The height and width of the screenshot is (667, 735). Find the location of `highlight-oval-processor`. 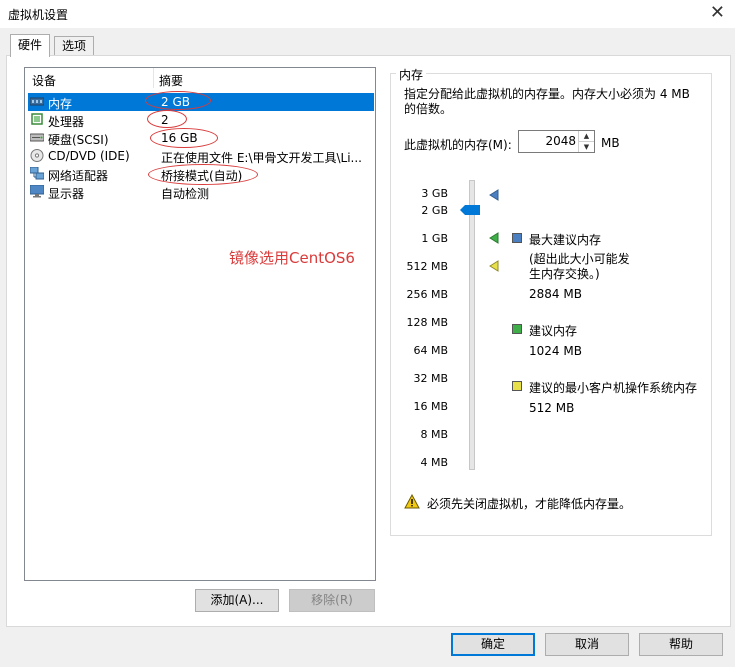

highlight-oval-processor is located at coordinates (167, 119).